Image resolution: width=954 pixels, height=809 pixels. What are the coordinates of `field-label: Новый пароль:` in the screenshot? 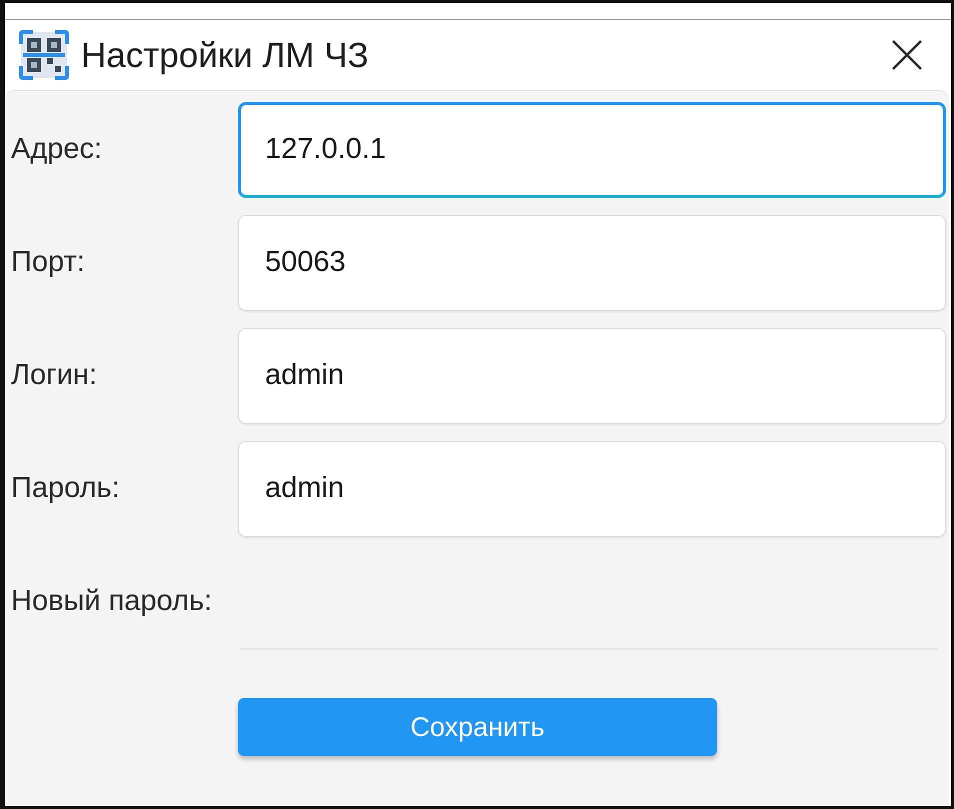 It's located at (112, 602).